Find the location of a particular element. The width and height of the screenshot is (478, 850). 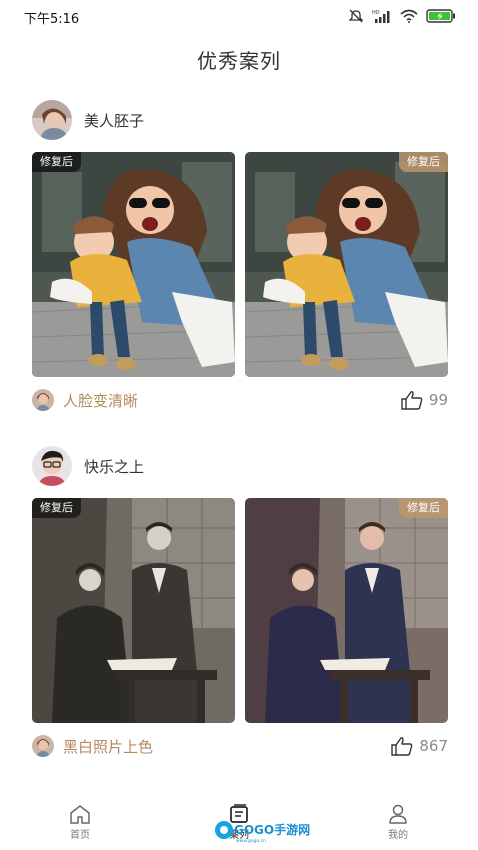

mute-icon is located at coordinates (356, 16).